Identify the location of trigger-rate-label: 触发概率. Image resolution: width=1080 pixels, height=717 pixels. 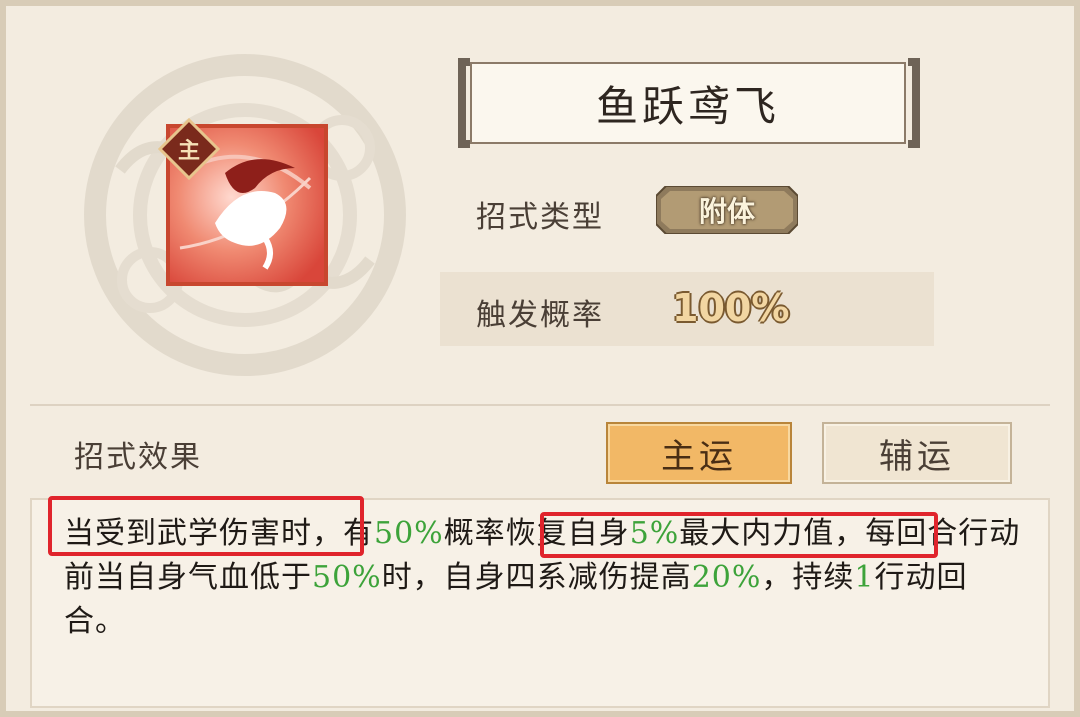
(540, 315).